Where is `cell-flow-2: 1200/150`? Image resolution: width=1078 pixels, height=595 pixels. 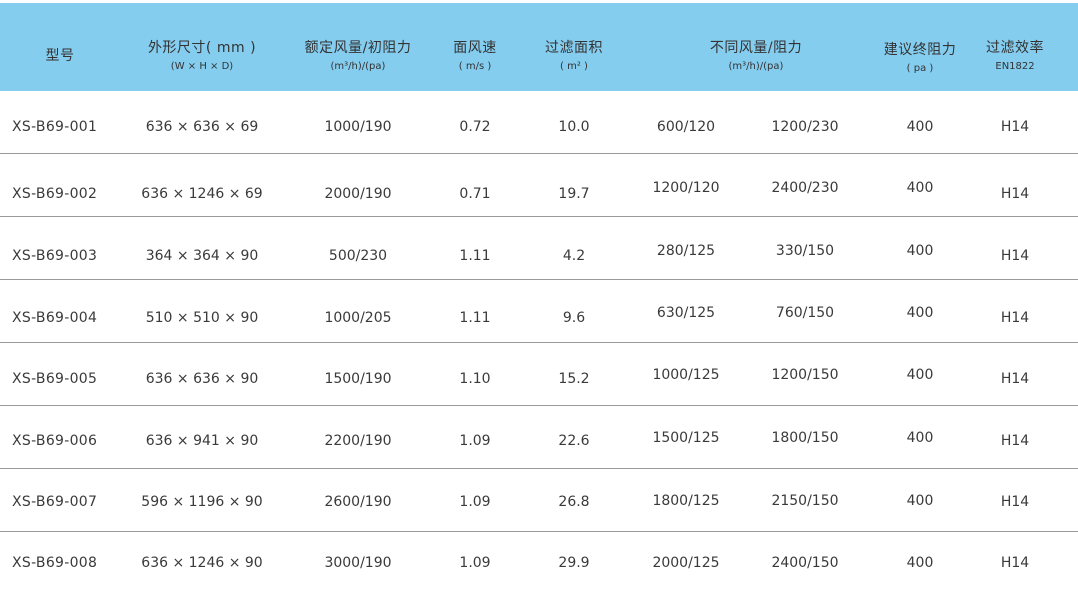 cell-flow-2: 1200/150 is located at coordinates (805, 375).